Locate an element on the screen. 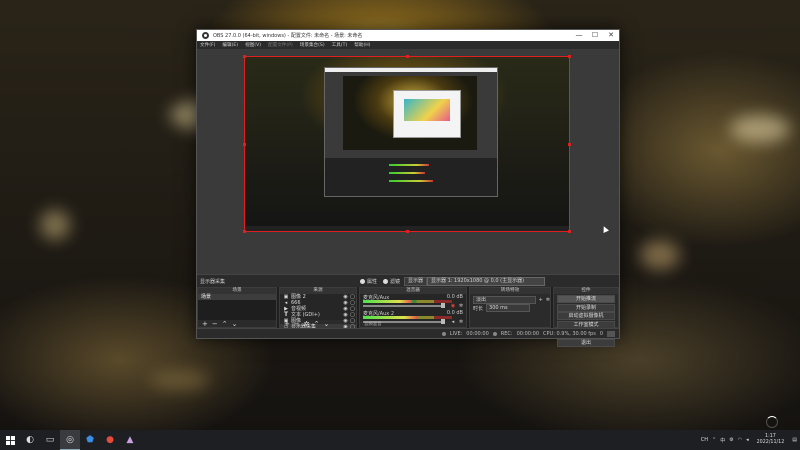 This screenshot has width=800, height=450. transition-select: 淡出 is located at coordinates (504, 300).